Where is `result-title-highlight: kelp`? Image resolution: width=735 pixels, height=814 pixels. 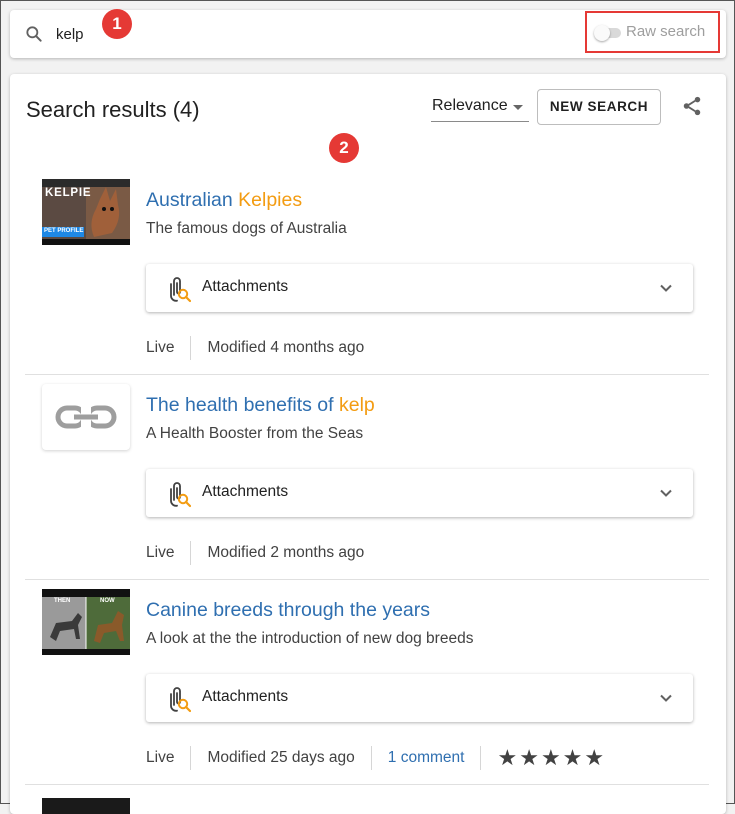
result-title-highlight: kelp is located at coordinates (356, 405).